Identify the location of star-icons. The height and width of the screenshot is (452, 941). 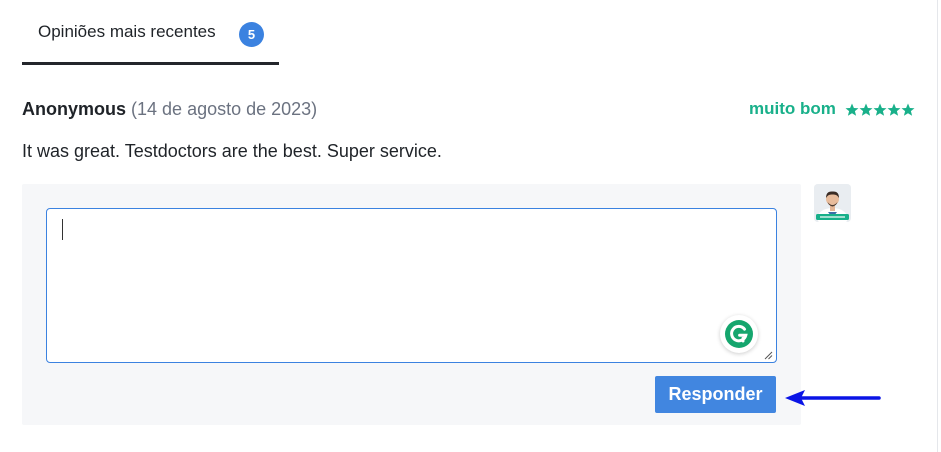
(880, 109).